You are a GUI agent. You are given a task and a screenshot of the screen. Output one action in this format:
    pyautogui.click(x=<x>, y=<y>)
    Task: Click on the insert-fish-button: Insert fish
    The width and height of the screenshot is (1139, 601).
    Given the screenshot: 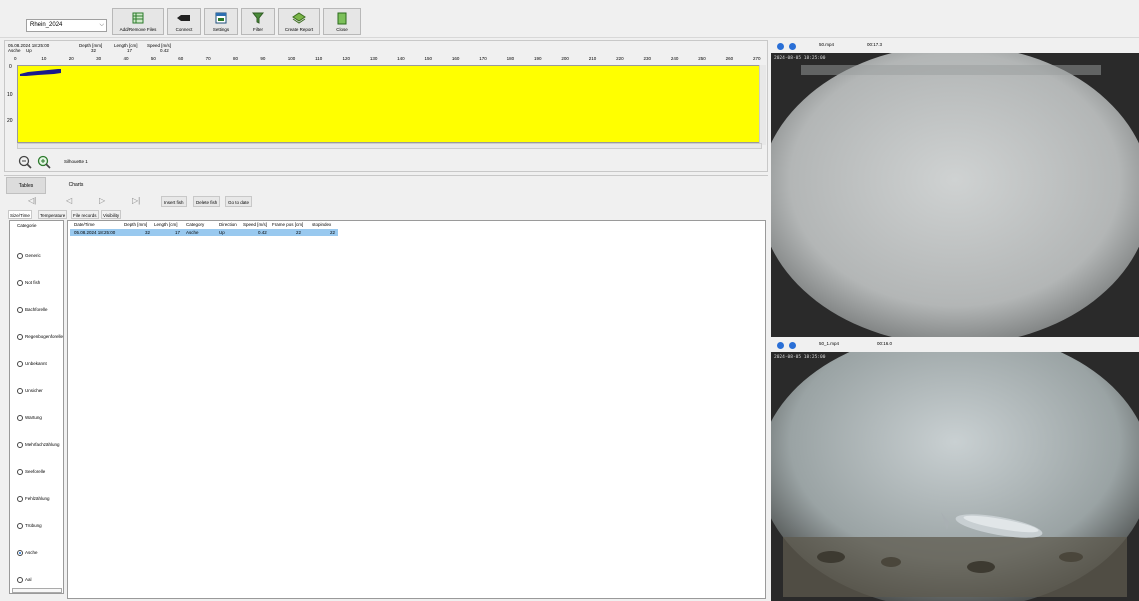 What is the action you would take?
    pyautogui.click(x=174, y=201)
    